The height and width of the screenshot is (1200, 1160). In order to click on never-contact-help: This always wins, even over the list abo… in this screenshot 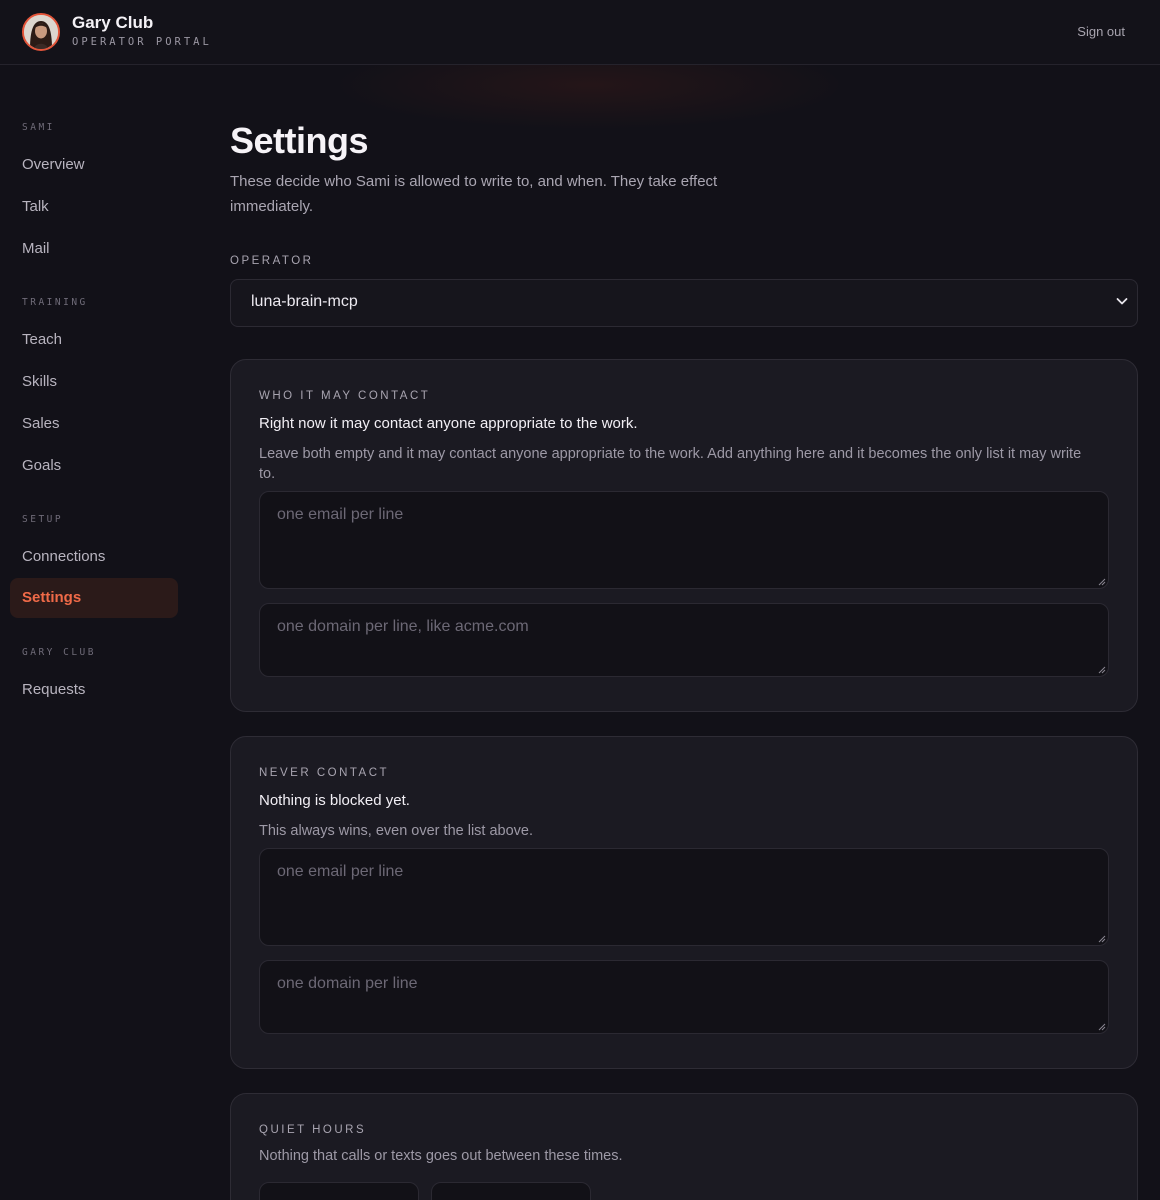, I will do `click(396, 831)`.